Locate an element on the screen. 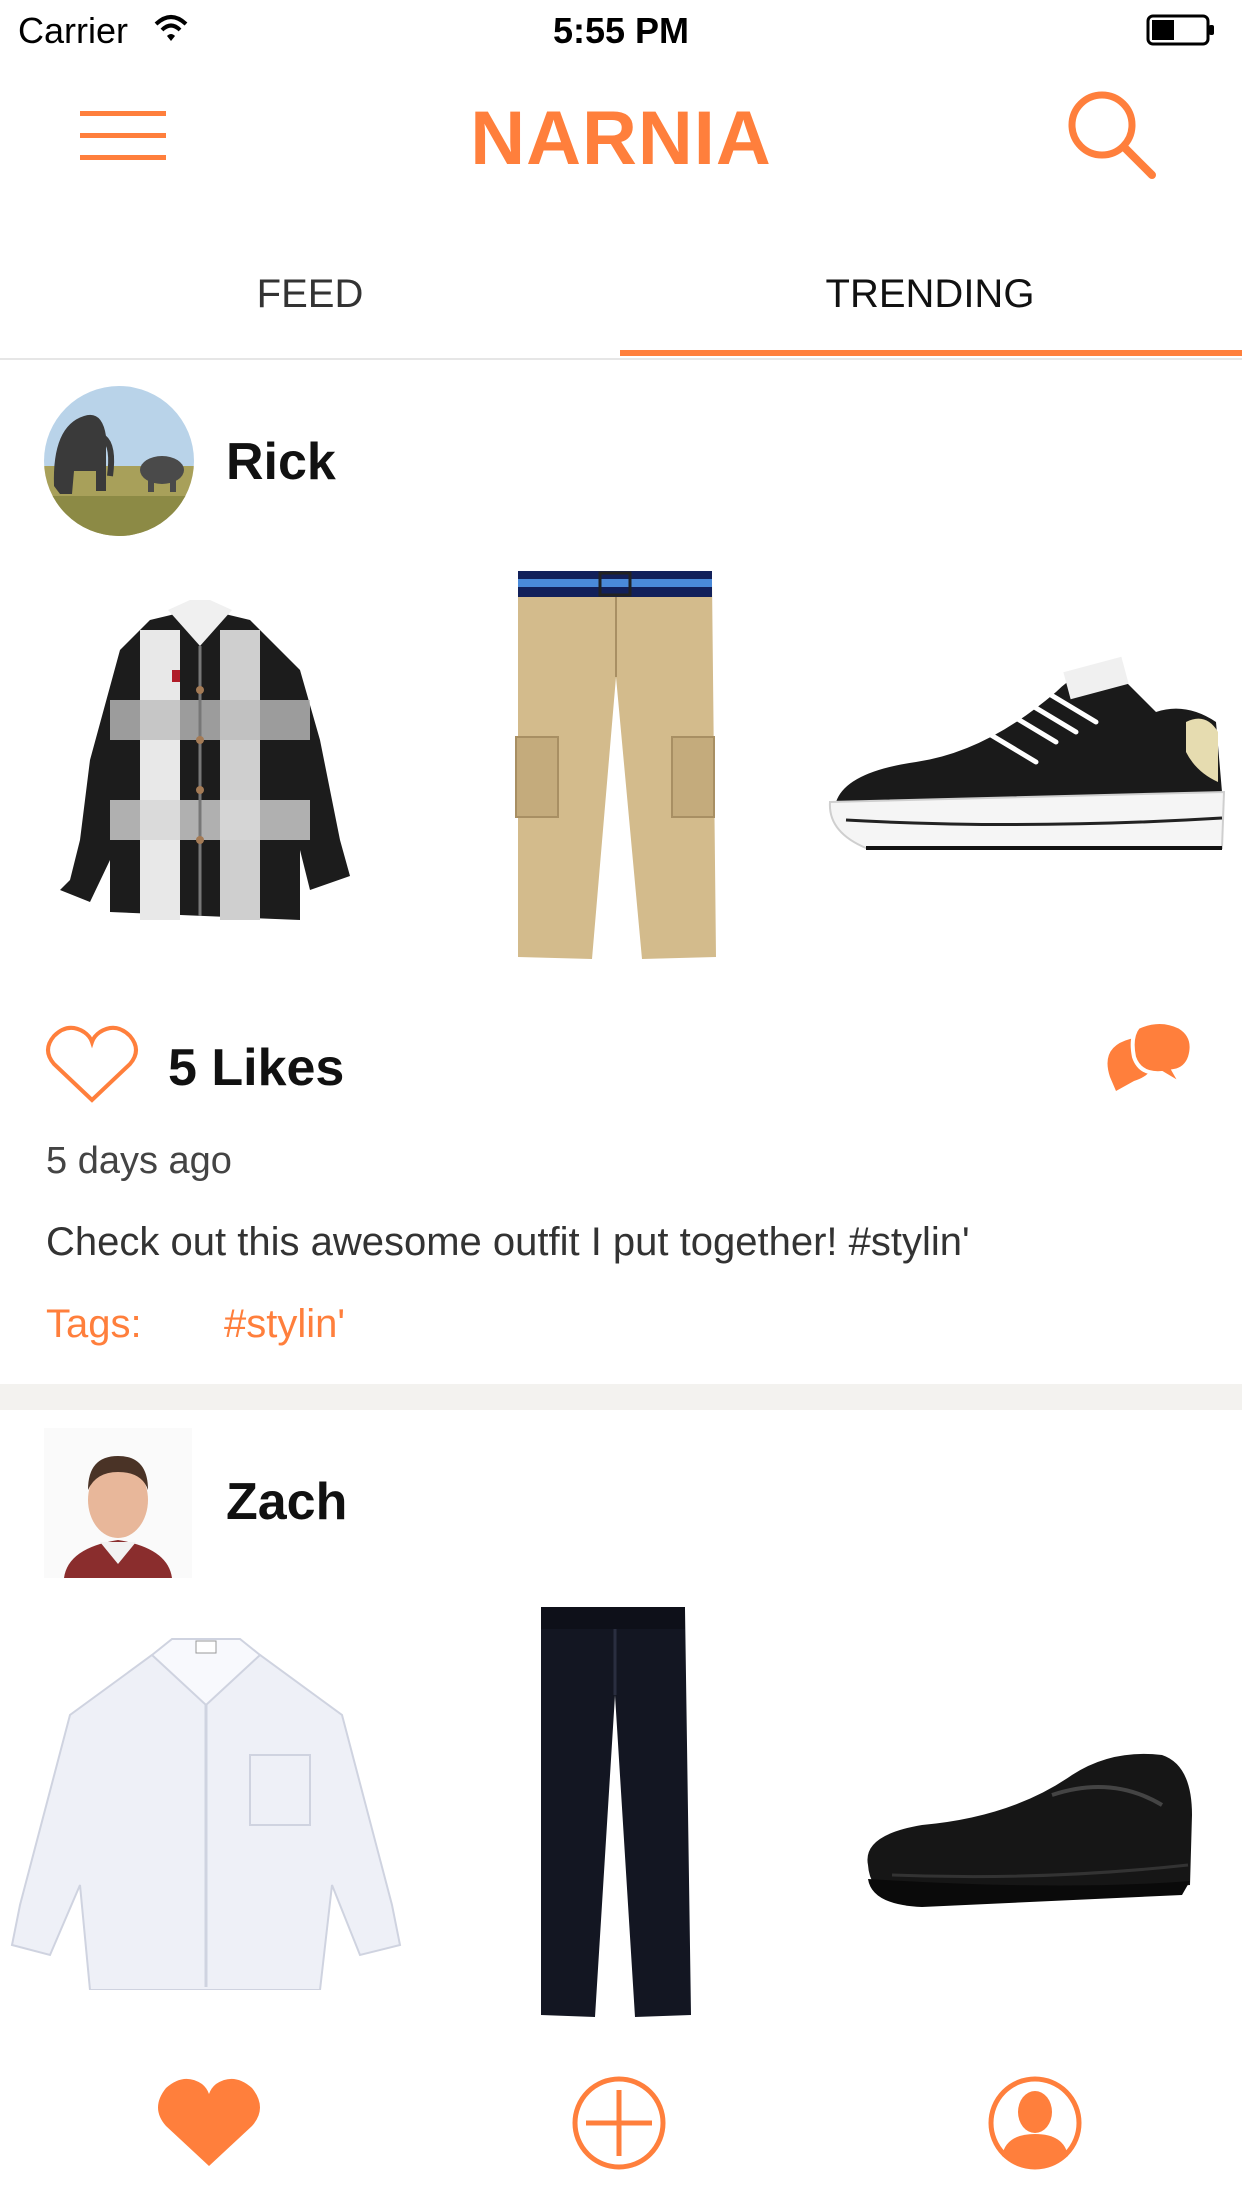  tab-feed: FEED is located at coordinates (310, 294).